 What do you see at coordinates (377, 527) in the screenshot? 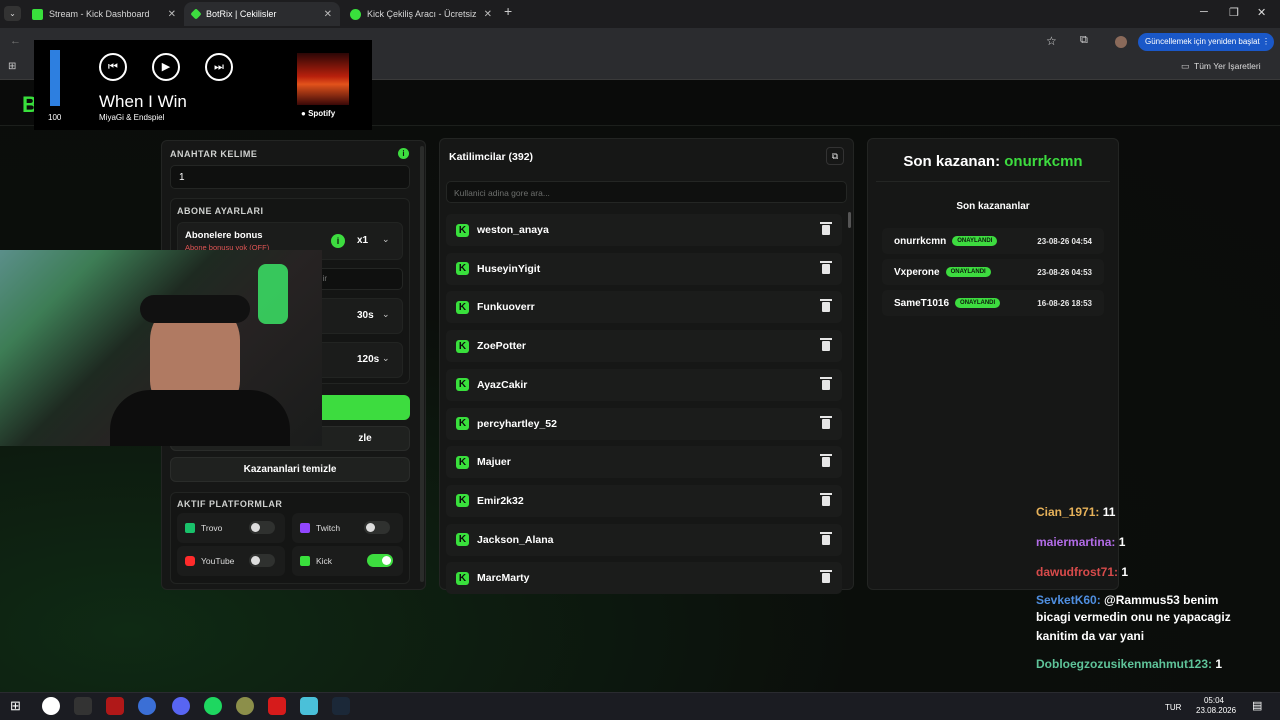
I see `twitch-toggle` at bounding box center [377, 527].